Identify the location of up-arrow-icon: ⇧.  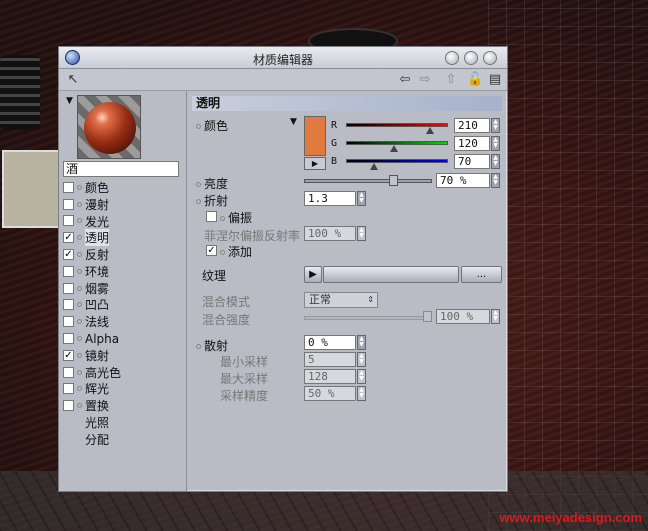
(451, 80).